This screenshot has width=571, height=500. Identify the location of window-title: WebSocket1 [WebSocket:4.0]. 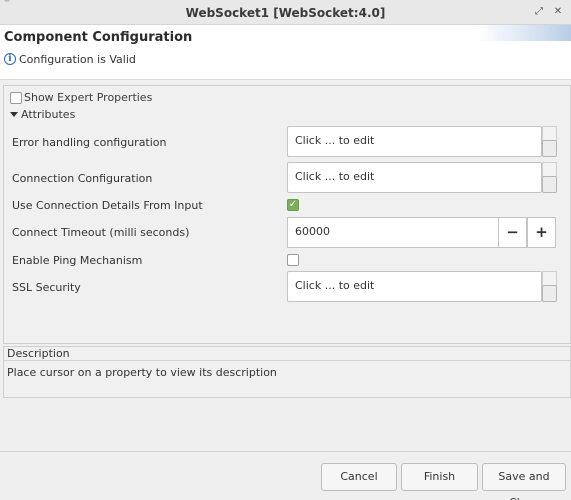
(285, 13).